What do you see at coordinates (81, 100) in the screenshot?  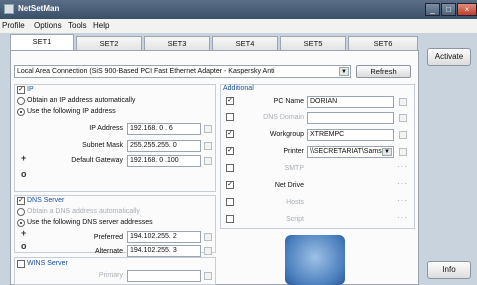 I see `ip-auto-label: Obtain an IP address automatically` at bounding box center [81, 100].